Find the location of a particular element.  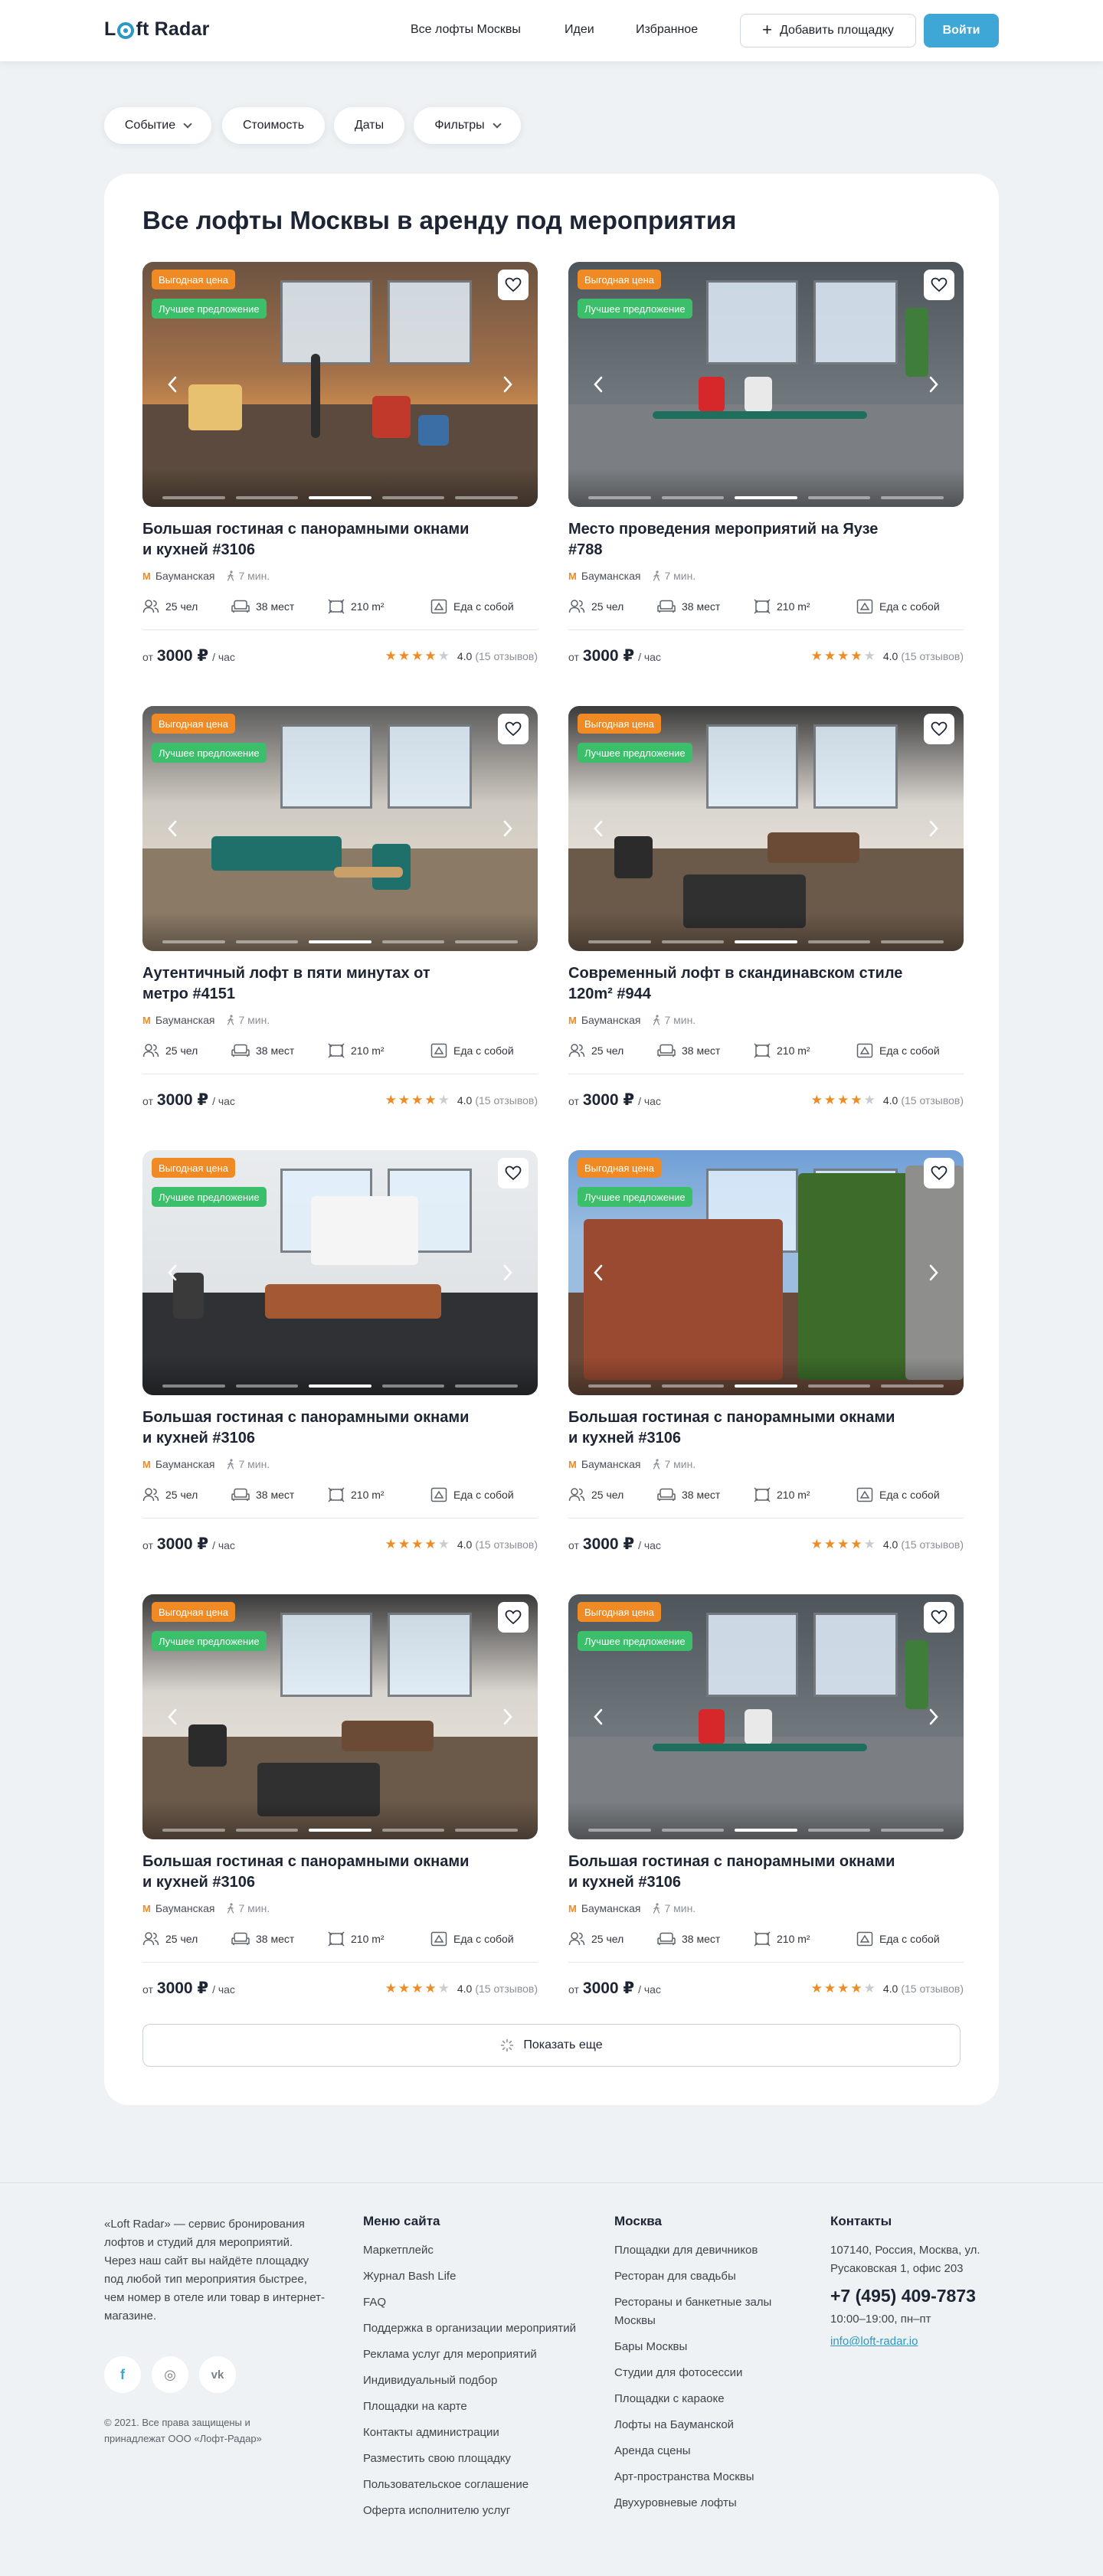

footer-moscow-link: Лофты на Бауманской is located at coordinates (710, 2425).